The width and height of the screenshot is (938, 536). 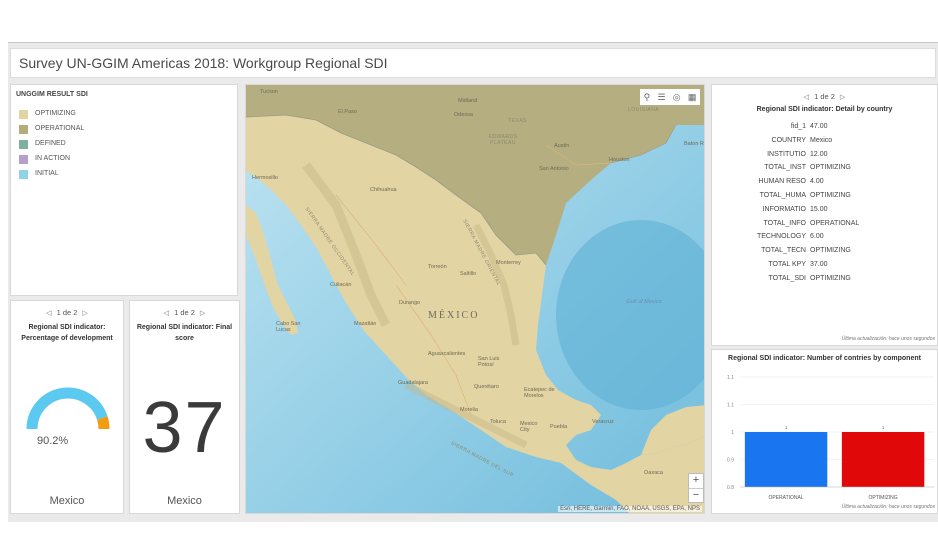 What do you see at coordinates (661, 97) in the screenshot?
I see `list-icon: ☰` at bounding box center [661, 97].